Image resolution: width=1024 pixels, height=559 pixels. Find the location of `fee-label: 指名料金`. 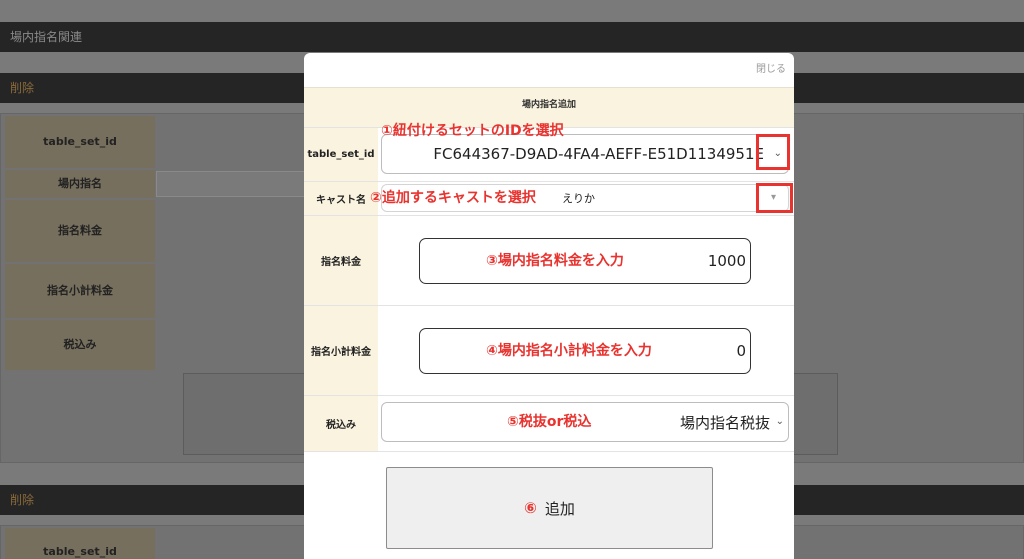

fee-label: 指名料金 is located at coordinates (341, 260).